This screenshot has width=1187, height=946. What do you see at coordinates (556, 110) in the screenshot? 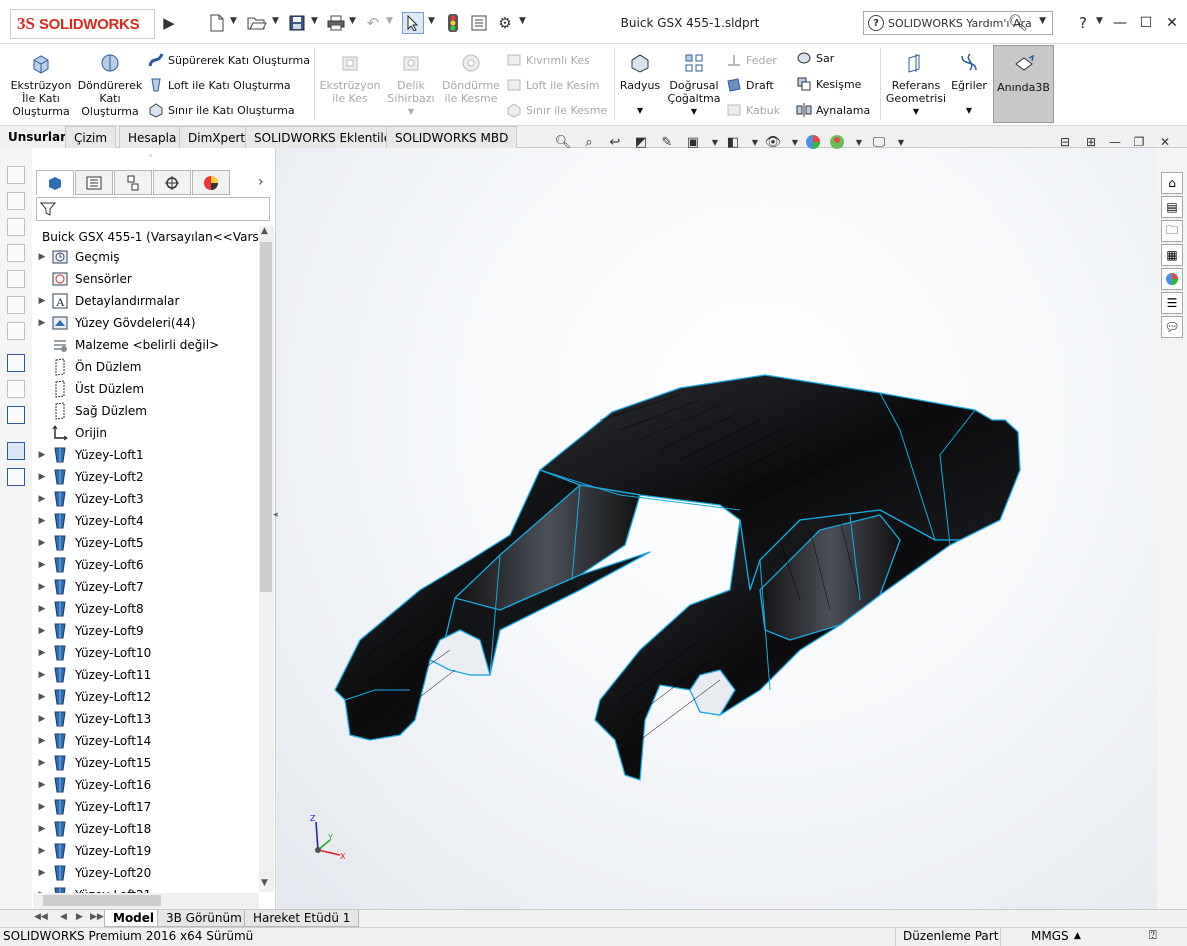
I see `boundary-cut-button: Sınır ile Kesme` at bounding box center [556, 110].